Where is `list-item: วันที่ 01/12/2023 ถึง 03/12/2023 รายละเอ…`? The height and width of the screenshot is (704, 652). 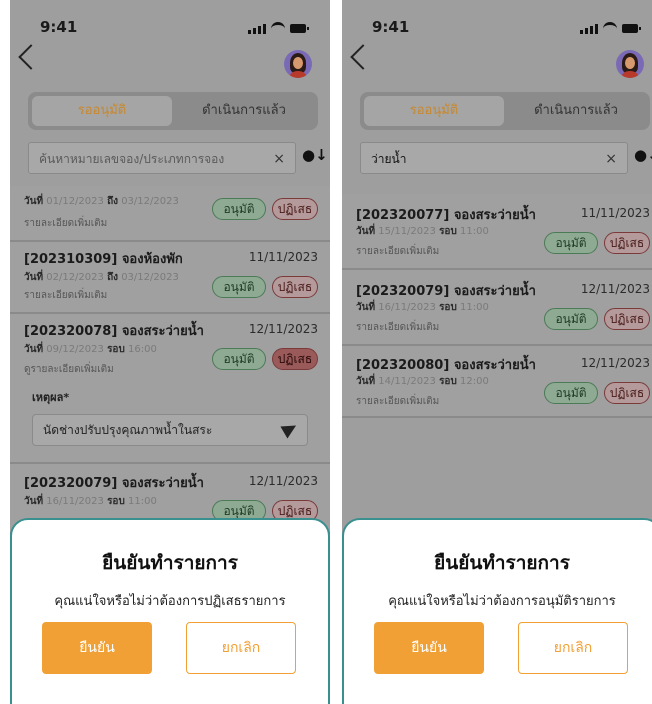
list-item: วันที่ 01/12/2023 ถึง 03/12/2023 รายละเอ… is located at coordinates (170, 214).